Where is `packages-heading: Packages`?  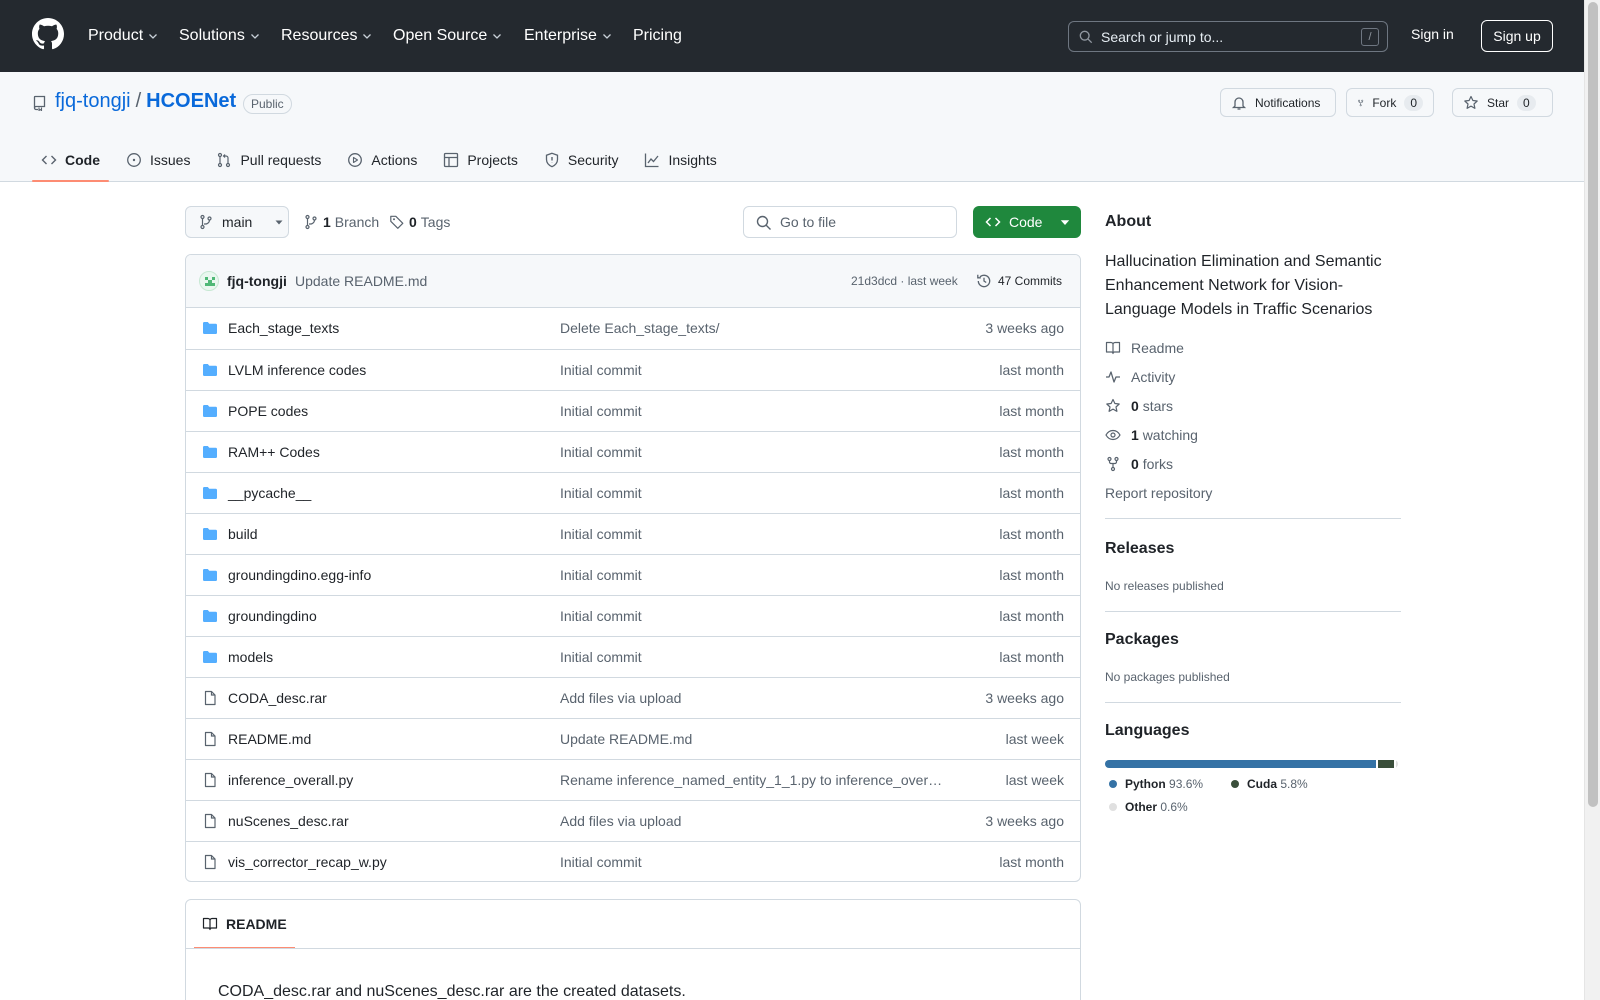
packages-heading: Packages is located at coordinates (1142, 640).